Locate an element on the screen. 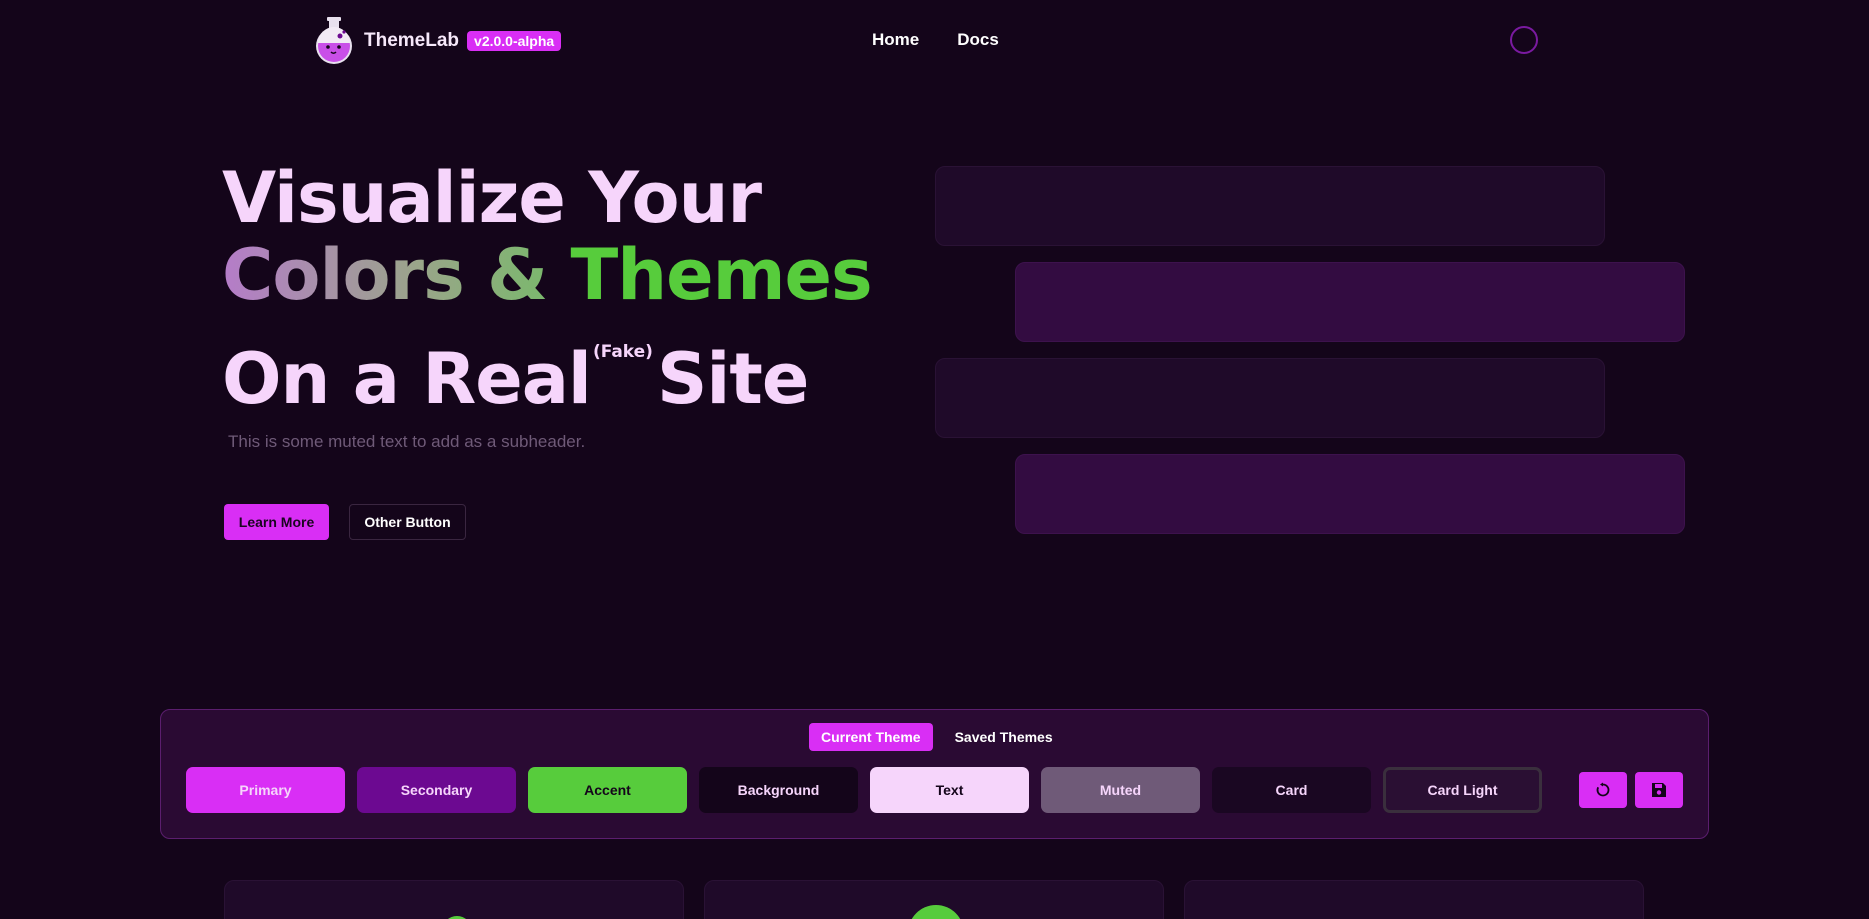 Image resolution: width=1869 pixels, height=919 pixels. nav-links: Home Docs is located at coordinates (935, 40).